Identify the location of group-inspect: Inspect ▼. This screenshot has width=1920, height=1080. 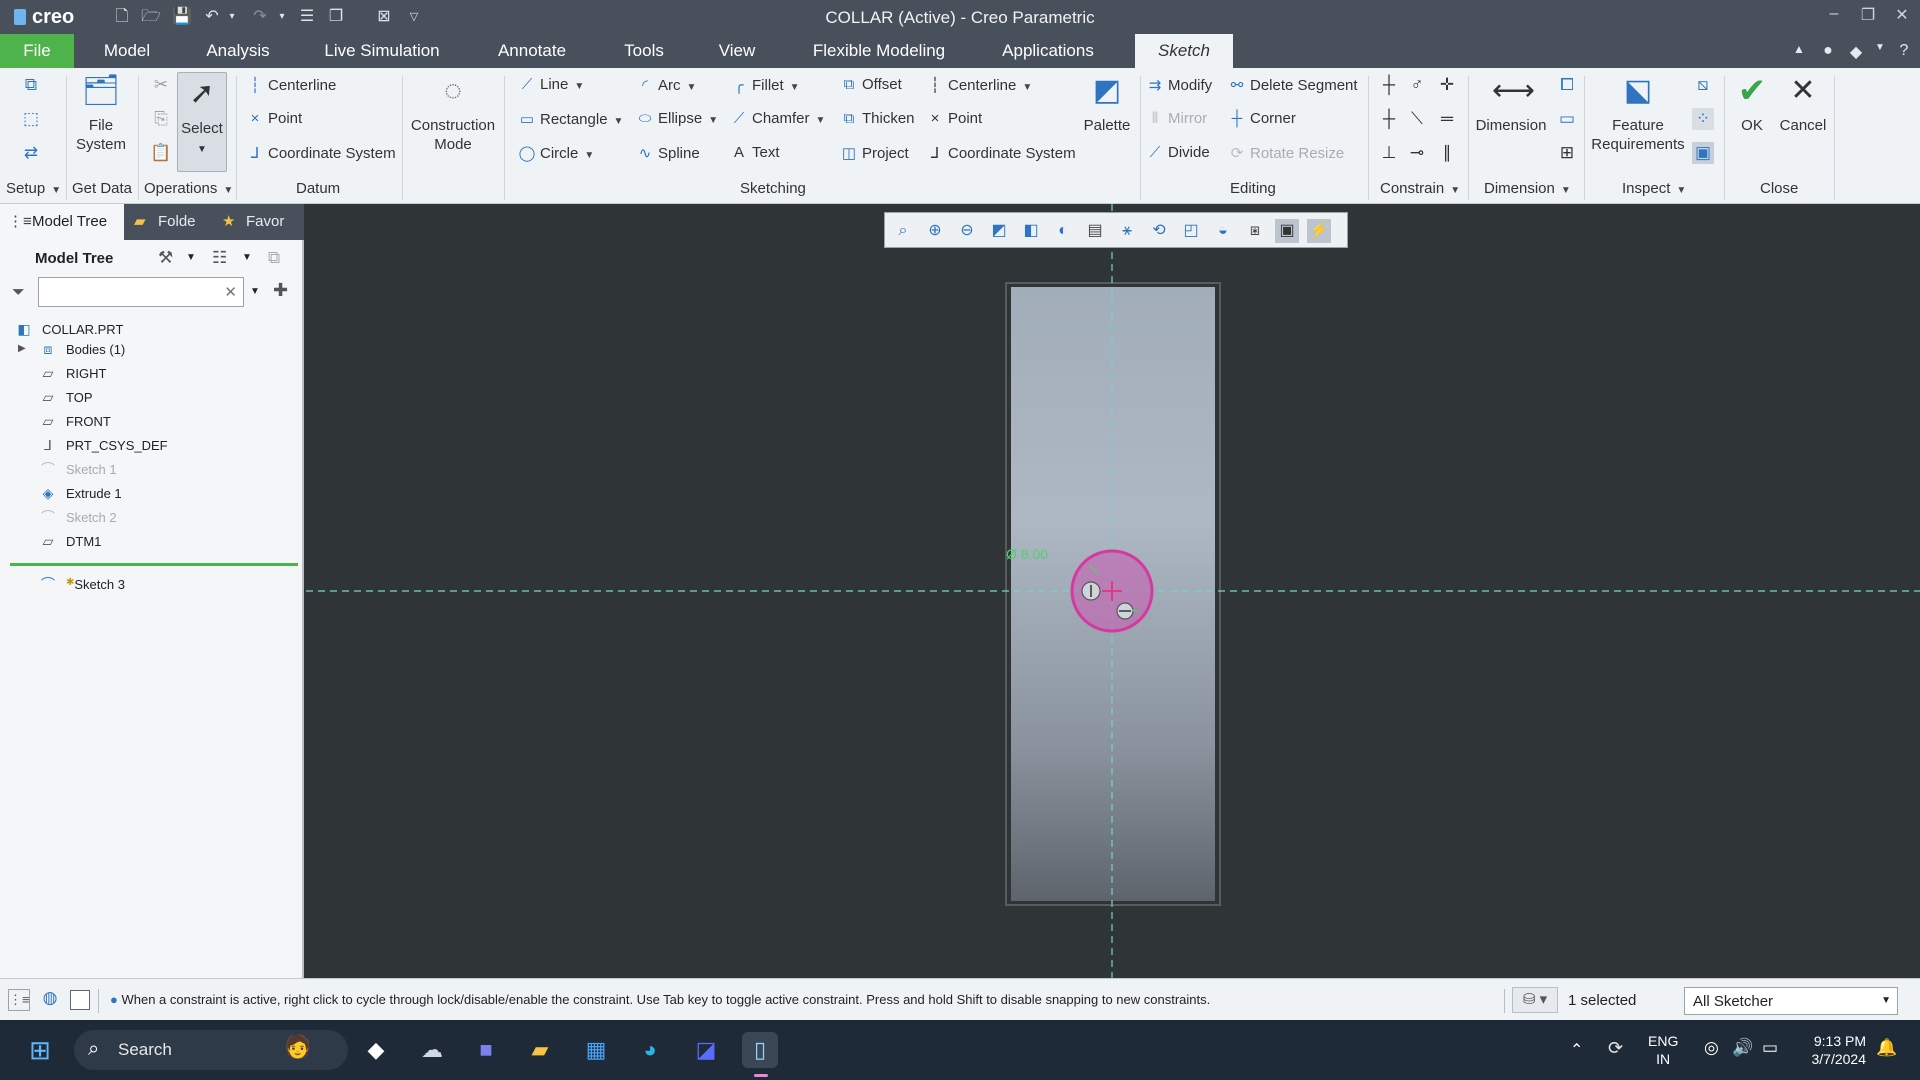
(1654, 188).